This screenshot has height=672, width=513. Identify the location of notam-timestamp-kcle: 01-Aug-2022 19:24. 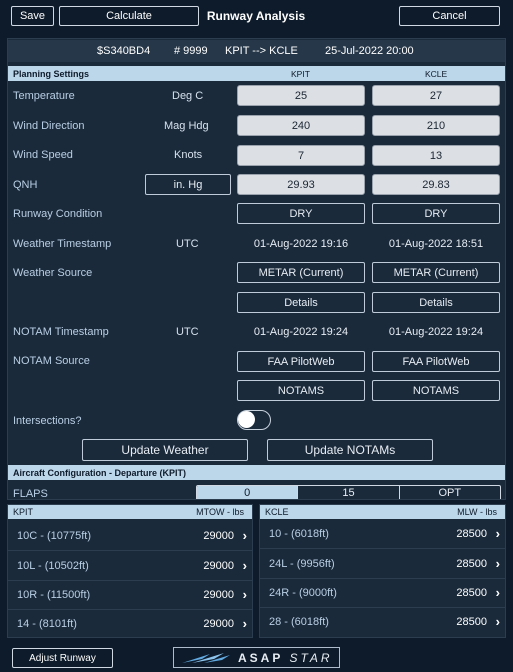
(436, 332).